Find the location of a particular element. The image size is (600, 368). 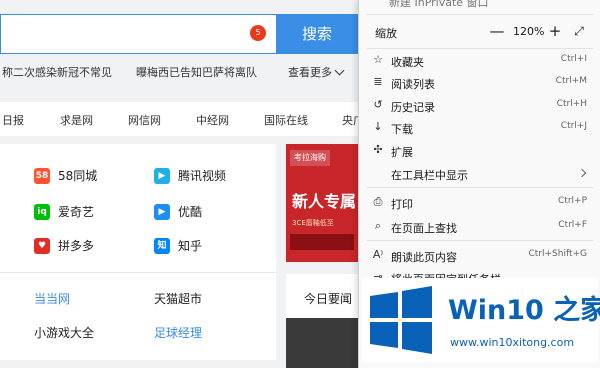

news-thumbnail is located at coordinates (322, 343).